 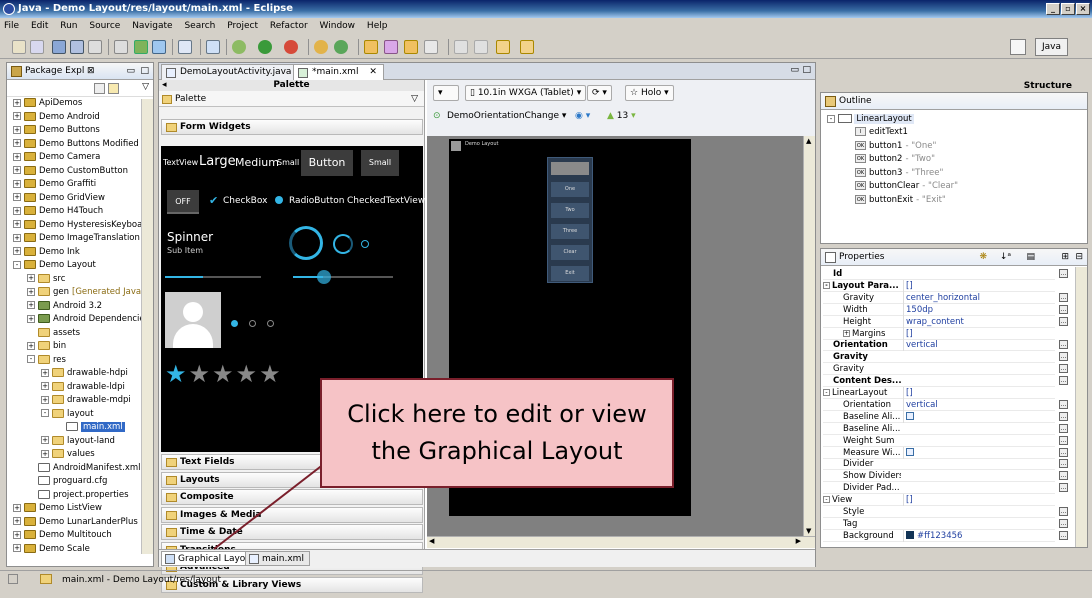 I want to click on callout-line-2: the Graphical Layout, so click(x=497, y=451).